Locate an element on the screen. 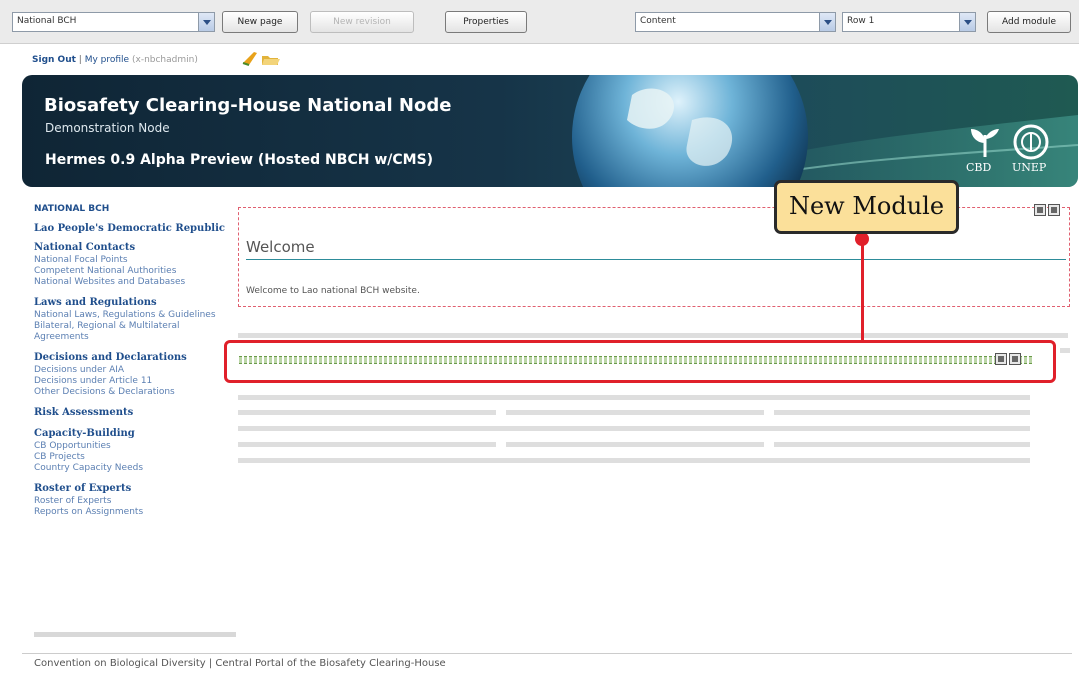 The height and width of the screenshot is (679, 1079). edit-mode-icons is located at coordinates (261, 59).